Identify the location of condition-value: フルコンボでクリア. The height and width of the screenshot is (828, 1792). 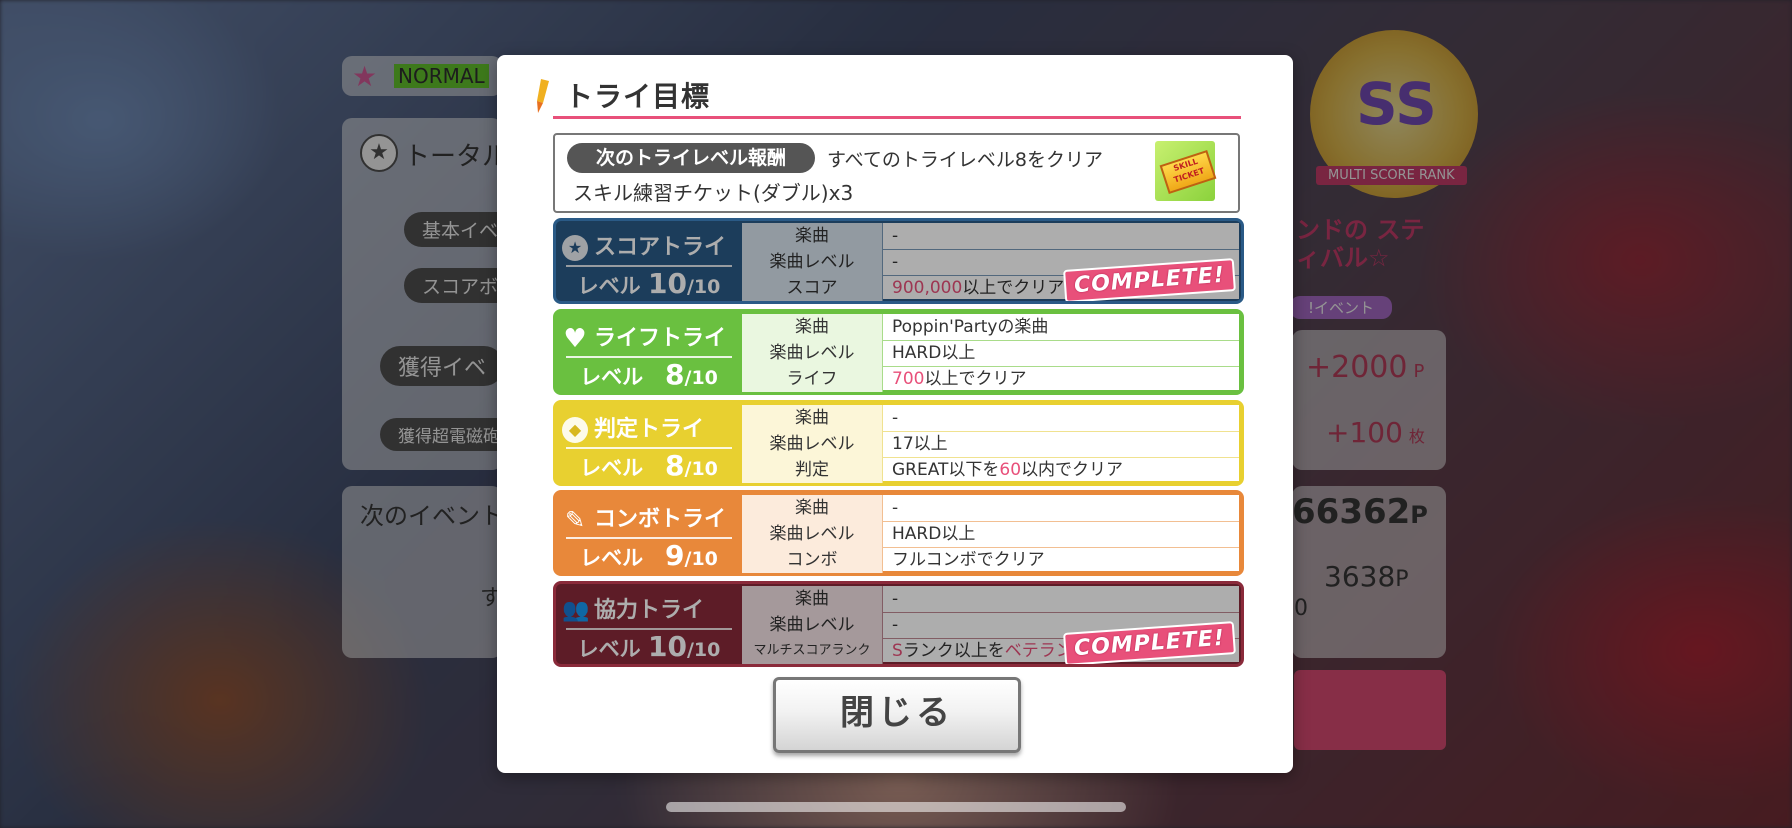
(968, 560).